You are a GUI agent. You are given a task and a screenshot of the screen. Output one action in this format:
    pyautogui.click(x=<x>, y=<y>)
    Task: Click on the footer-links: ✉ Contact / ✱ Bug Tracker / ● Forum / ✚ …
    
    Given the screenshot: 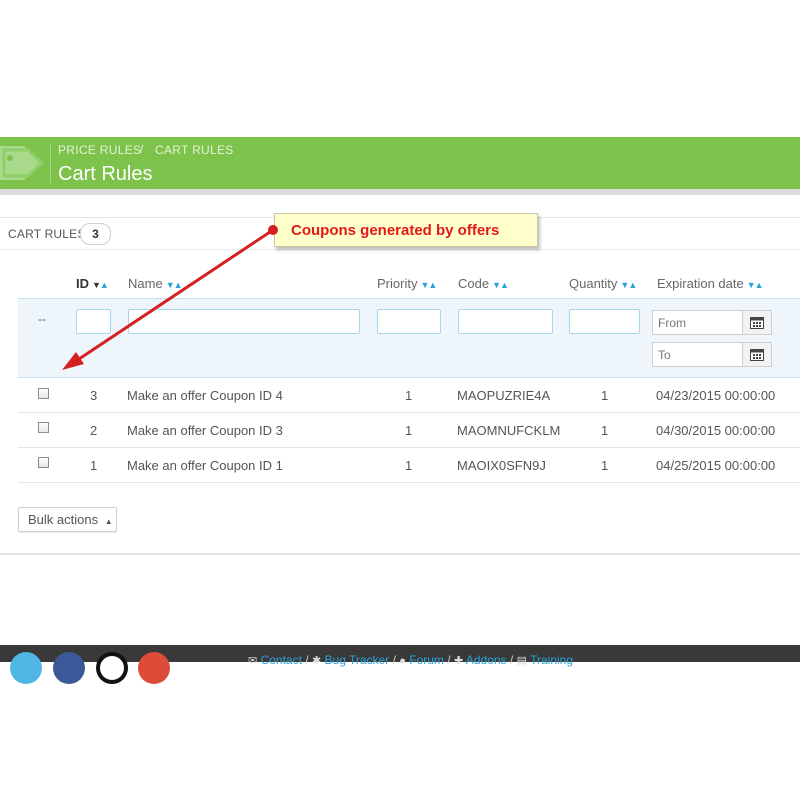 What is the action you would take?
    pyautogui.click(x=411, y=660)
    